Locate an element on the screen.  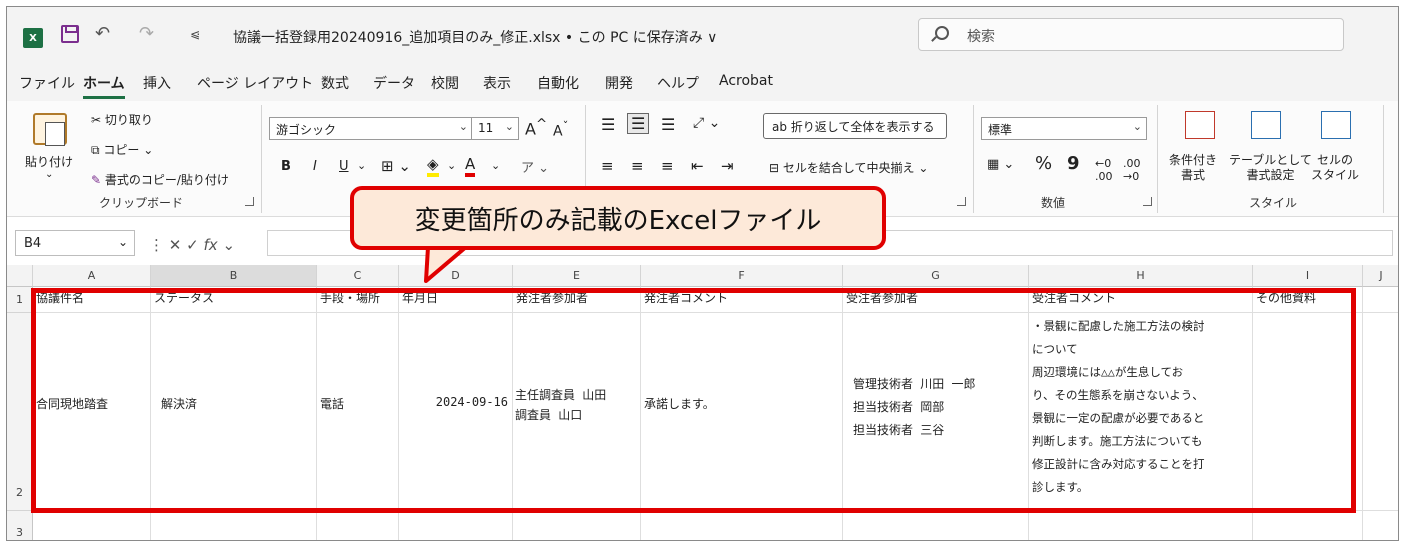
cell-styles-button: セルの スタイル is located at coordinates (1335, 168).